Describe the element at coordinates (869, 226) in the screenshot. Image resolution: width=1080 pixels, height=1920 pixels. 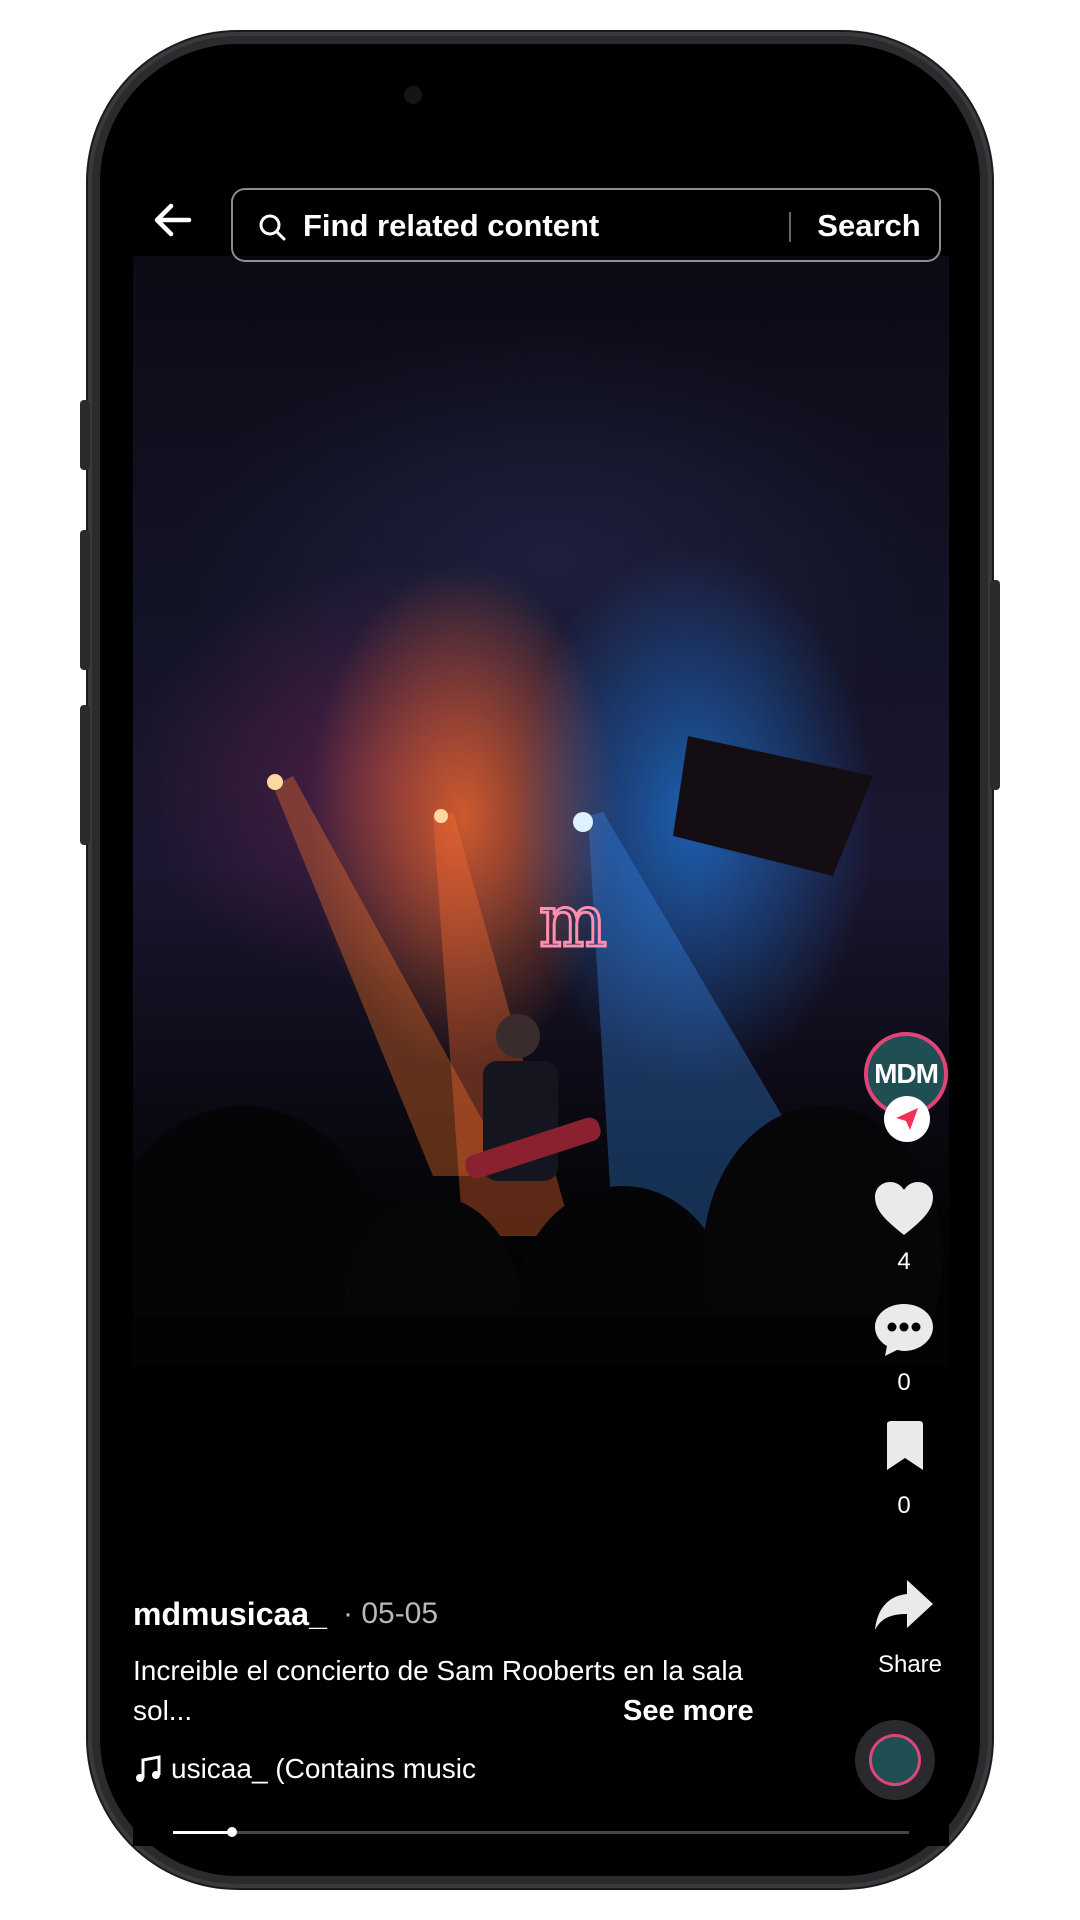
I see `search-button: Search` at that location.